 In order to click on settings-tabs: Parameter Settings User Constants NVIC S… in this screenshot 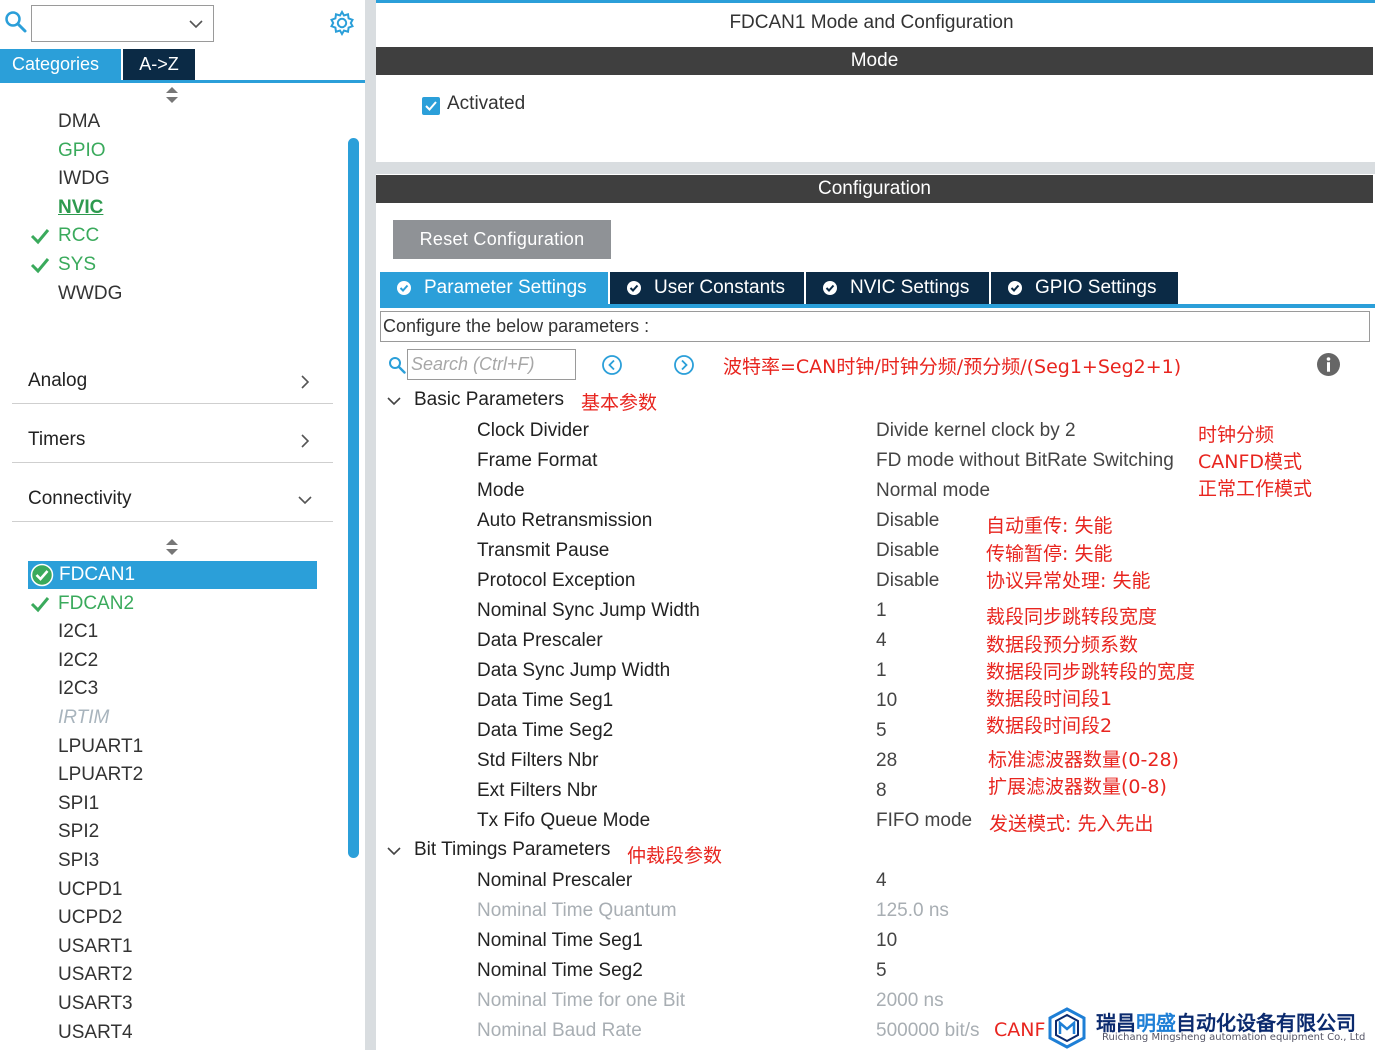, I will do `click(877, 290)`.